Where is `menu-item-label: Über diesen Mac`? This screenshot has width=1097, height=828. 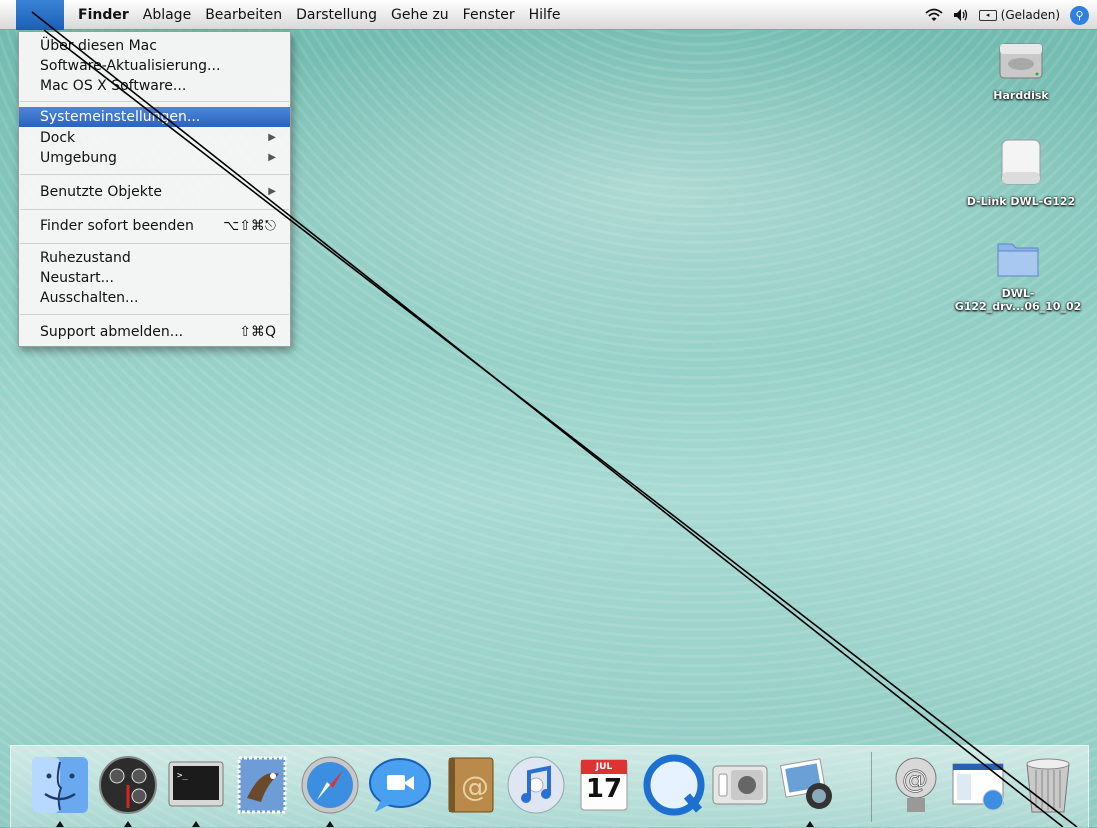 menu-item-label: Über diesen Mac is located at coordinates (98, 46).